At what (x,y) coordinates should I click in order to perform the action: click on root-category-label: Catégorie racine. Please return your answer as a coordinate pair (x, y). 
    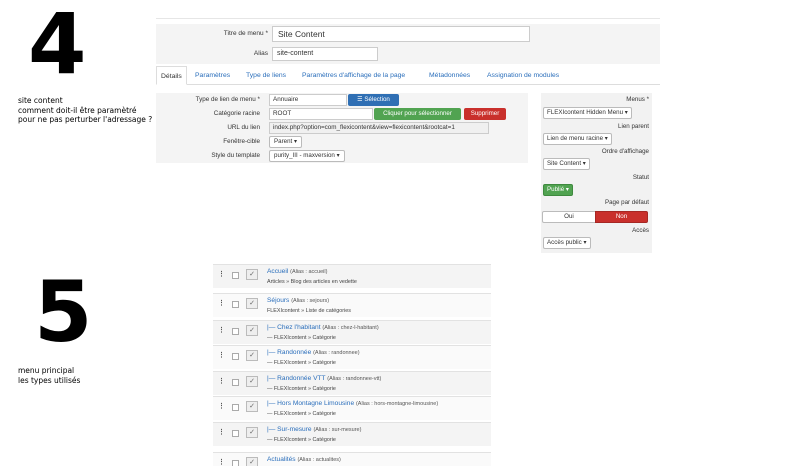
    Looking at the image, I should click on (236, 113).